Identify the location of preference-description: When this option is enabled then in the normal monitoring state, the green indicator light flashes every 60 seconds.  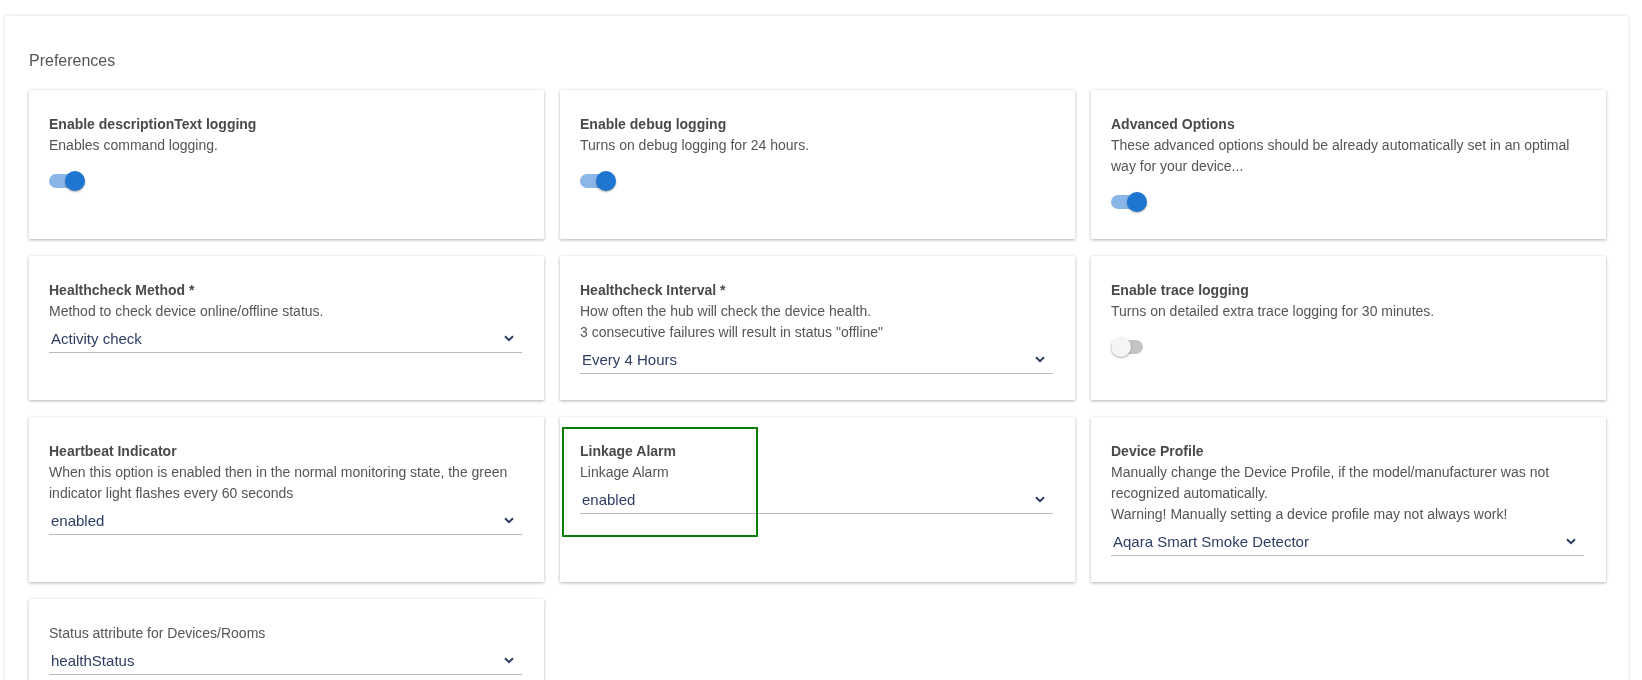
(279, 483).